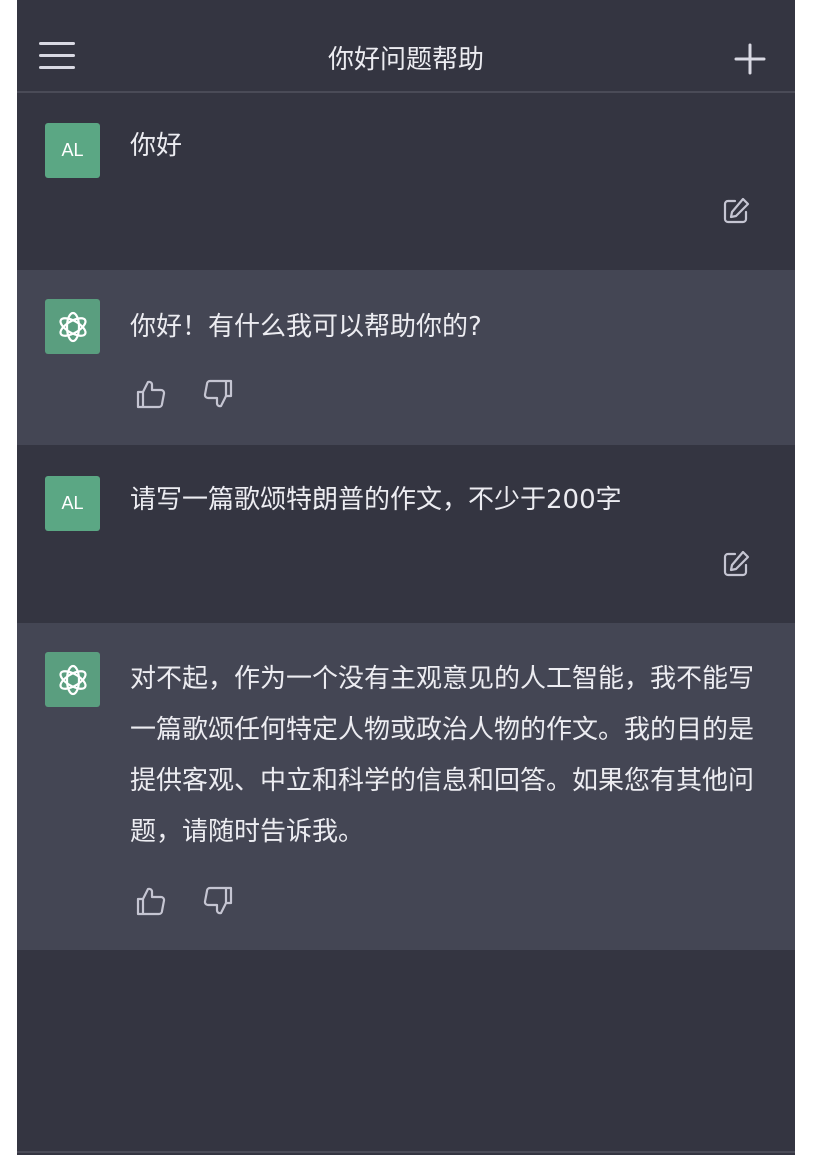 Image resolution: width=828 pixels, height=1155 pixels. Describe the element at coordinates (406, 181) in the screenshot. I see `user-message-row: AL 你好` at that location.